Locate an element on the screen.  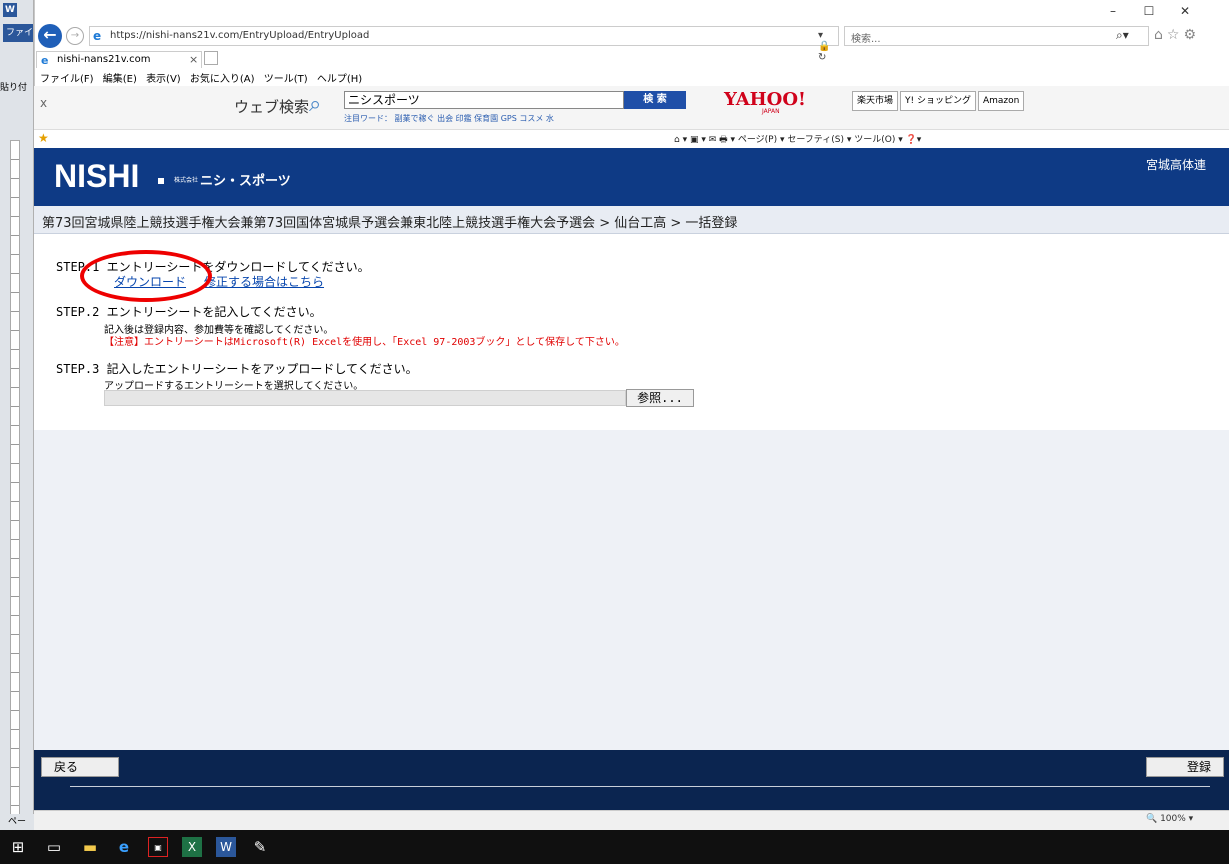
task-view-icon: ▭ is located at coordinates (54, 847).